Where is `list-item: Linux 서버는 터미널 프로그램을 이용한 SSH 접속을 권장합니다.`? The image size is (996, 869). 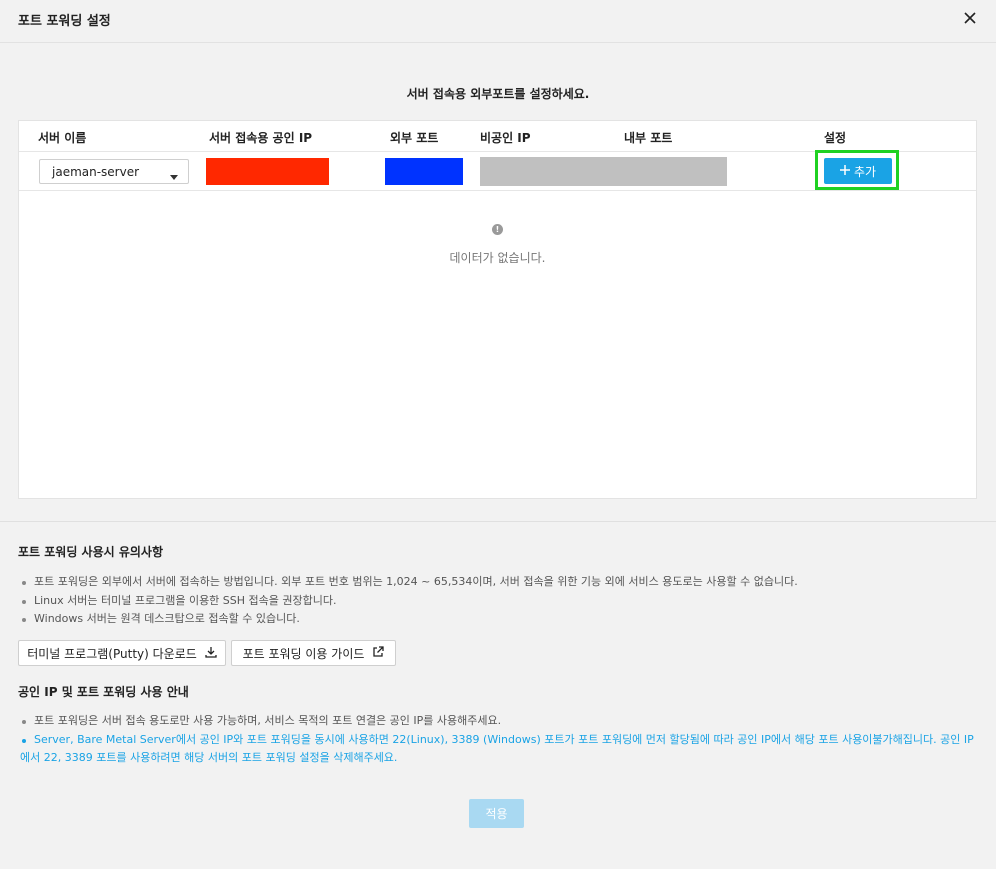 list-item: Linux 서버는 터미널 프로그램을 이용한 SSH 접속을 권장합니다. is located at coordinates (497, 601).